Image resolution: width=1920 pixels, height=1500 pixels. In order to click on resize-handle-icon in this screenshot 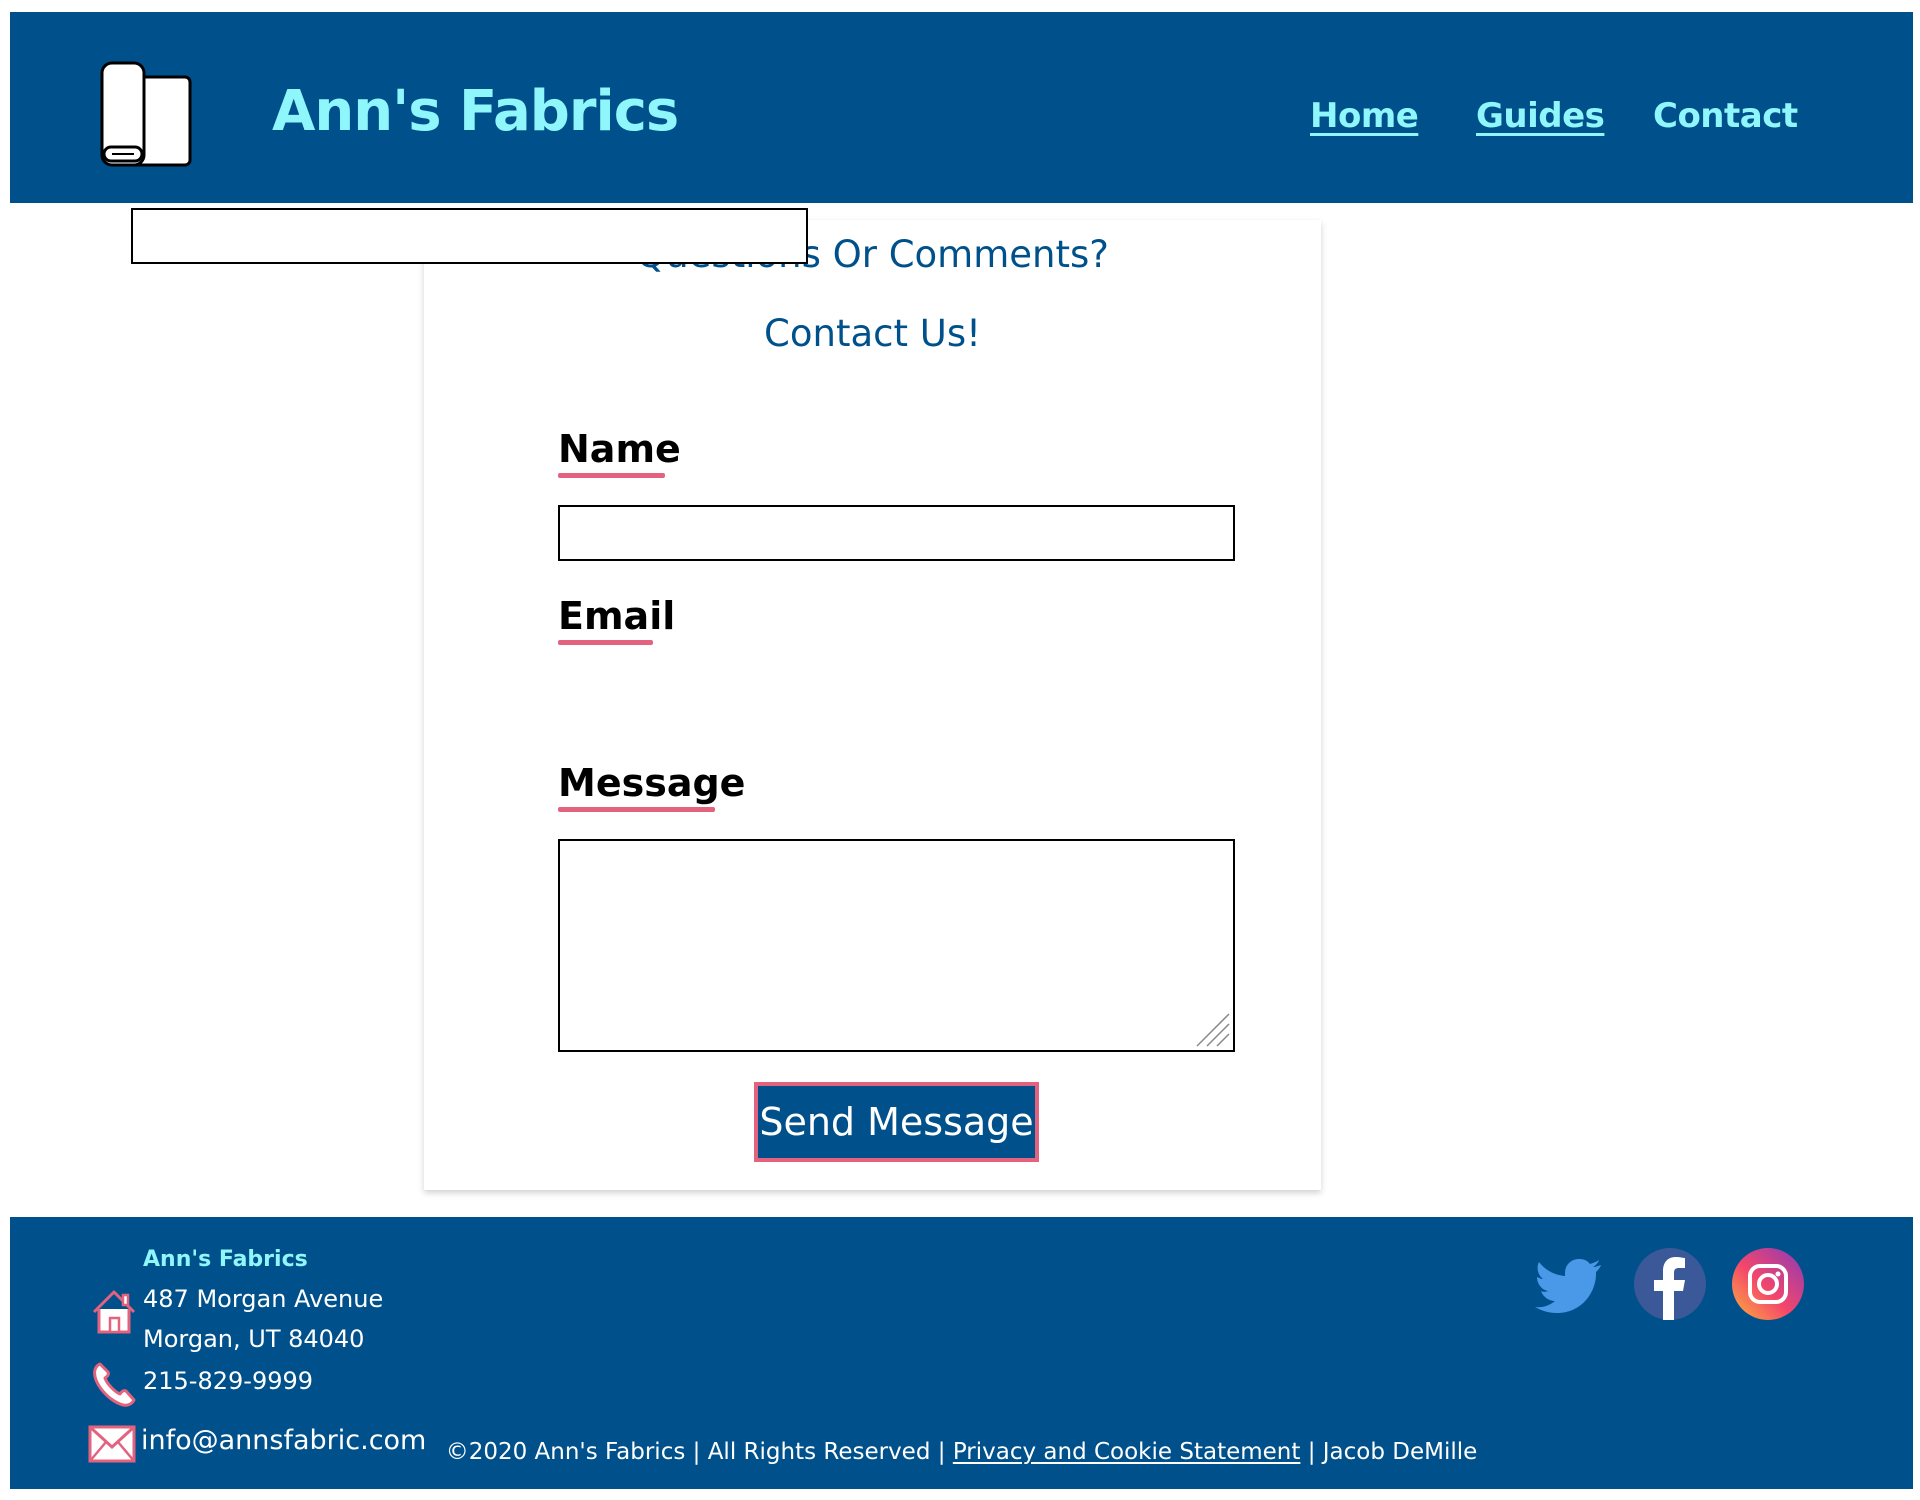, I will do `click(1212, 1029)`.